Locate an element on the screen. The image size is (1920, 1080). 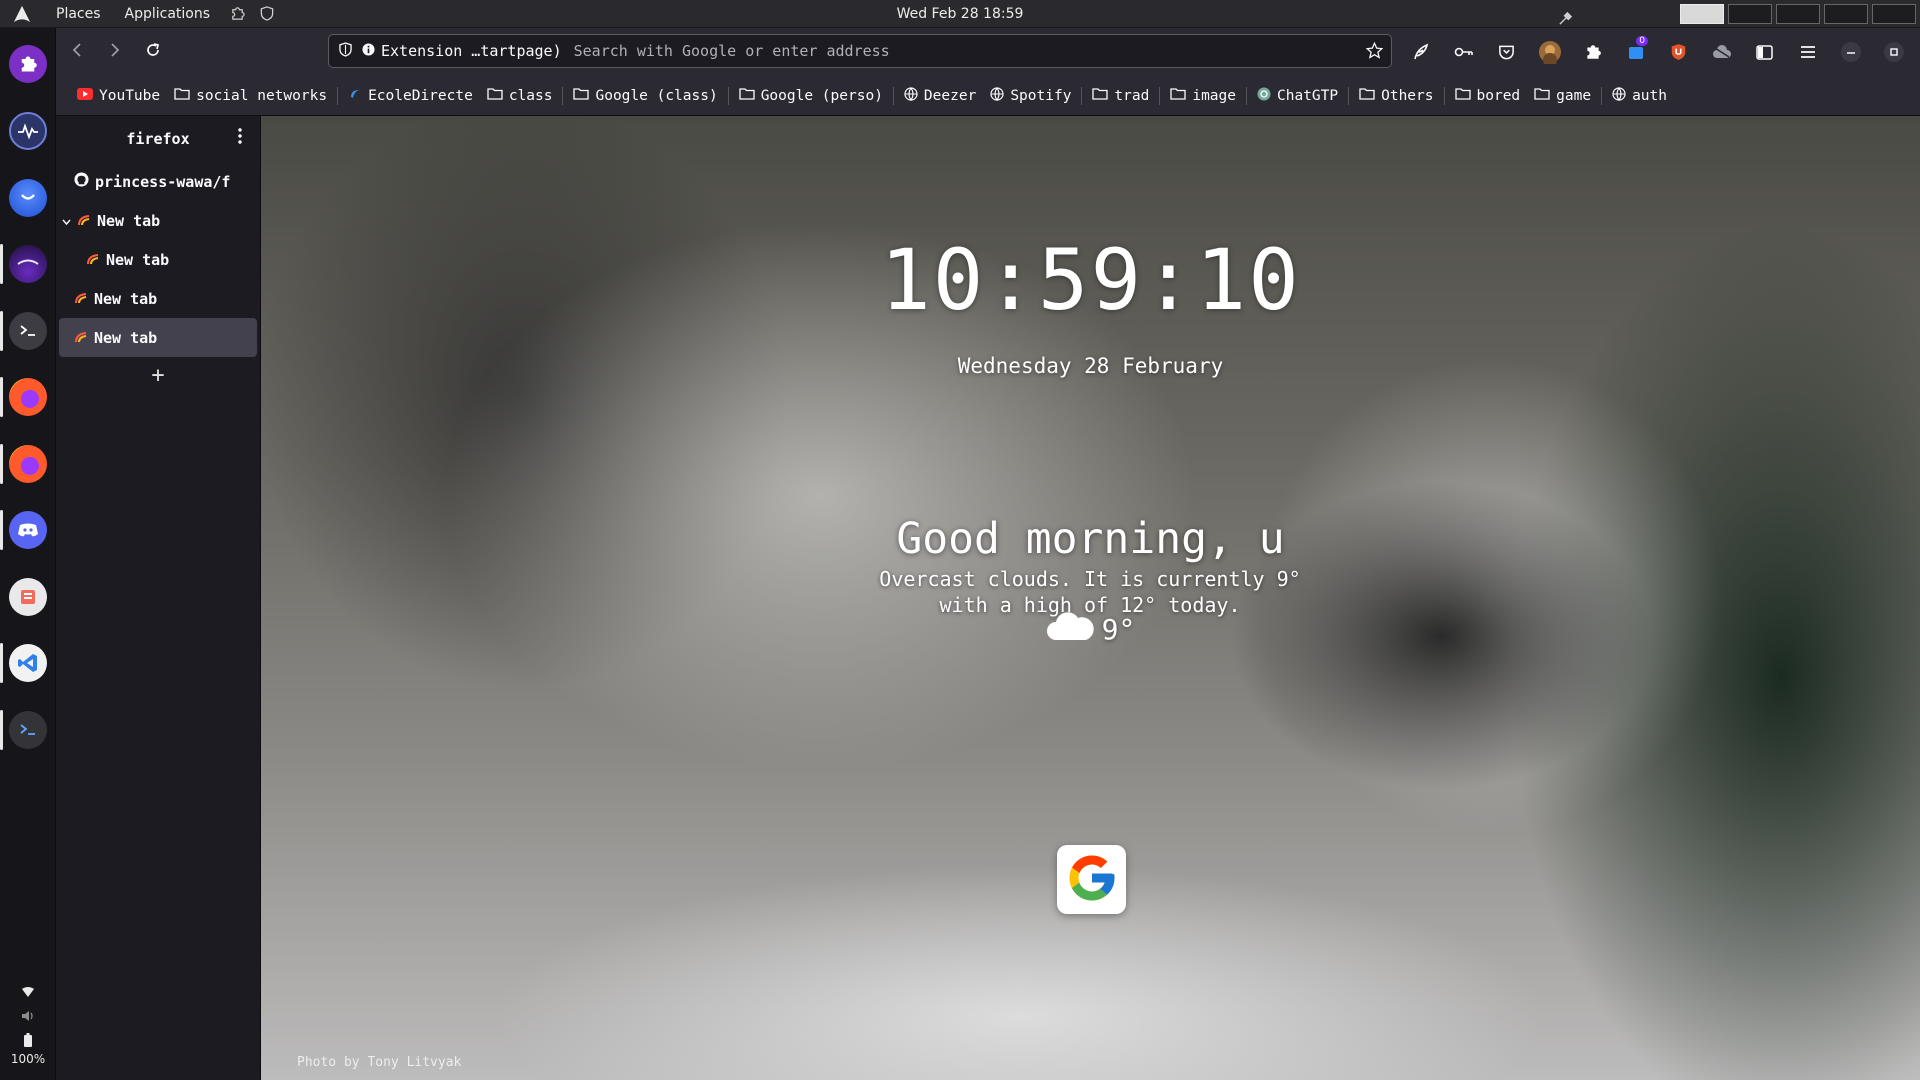
top-panel: Places Applications Wed Feb 28 18:59 is located at coordinates (960, 14).